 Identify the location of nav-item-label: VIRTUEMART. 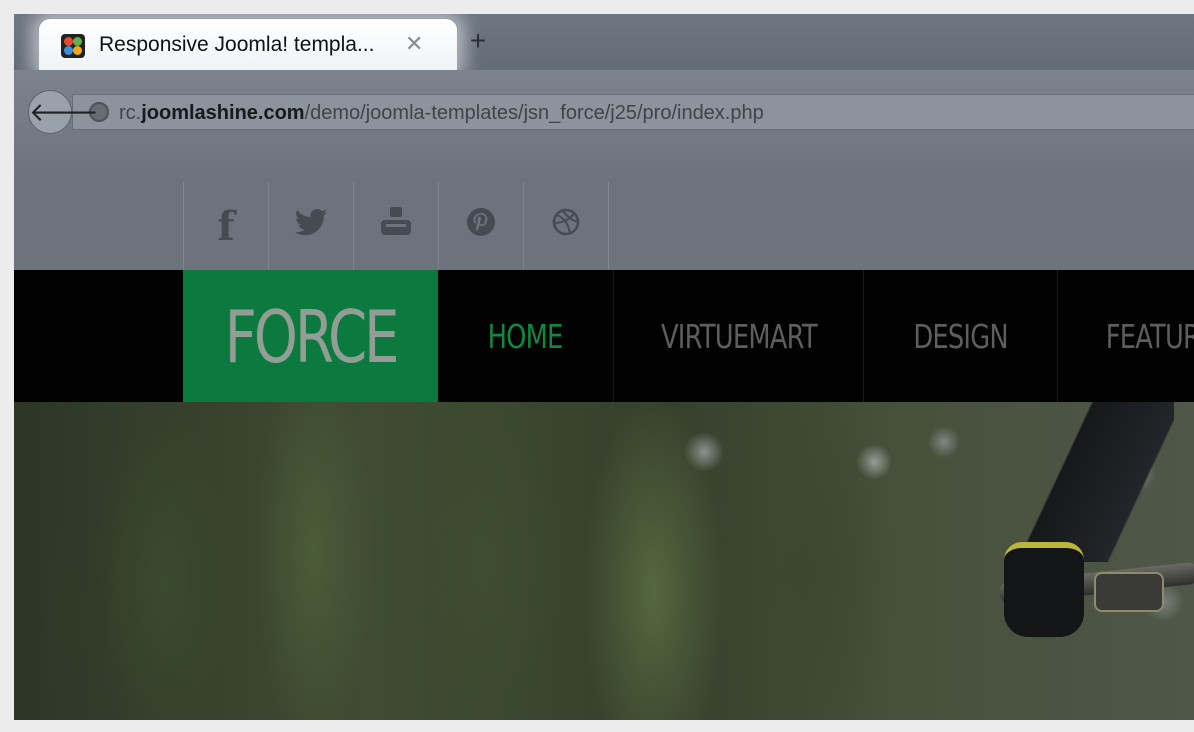
(739, 336).